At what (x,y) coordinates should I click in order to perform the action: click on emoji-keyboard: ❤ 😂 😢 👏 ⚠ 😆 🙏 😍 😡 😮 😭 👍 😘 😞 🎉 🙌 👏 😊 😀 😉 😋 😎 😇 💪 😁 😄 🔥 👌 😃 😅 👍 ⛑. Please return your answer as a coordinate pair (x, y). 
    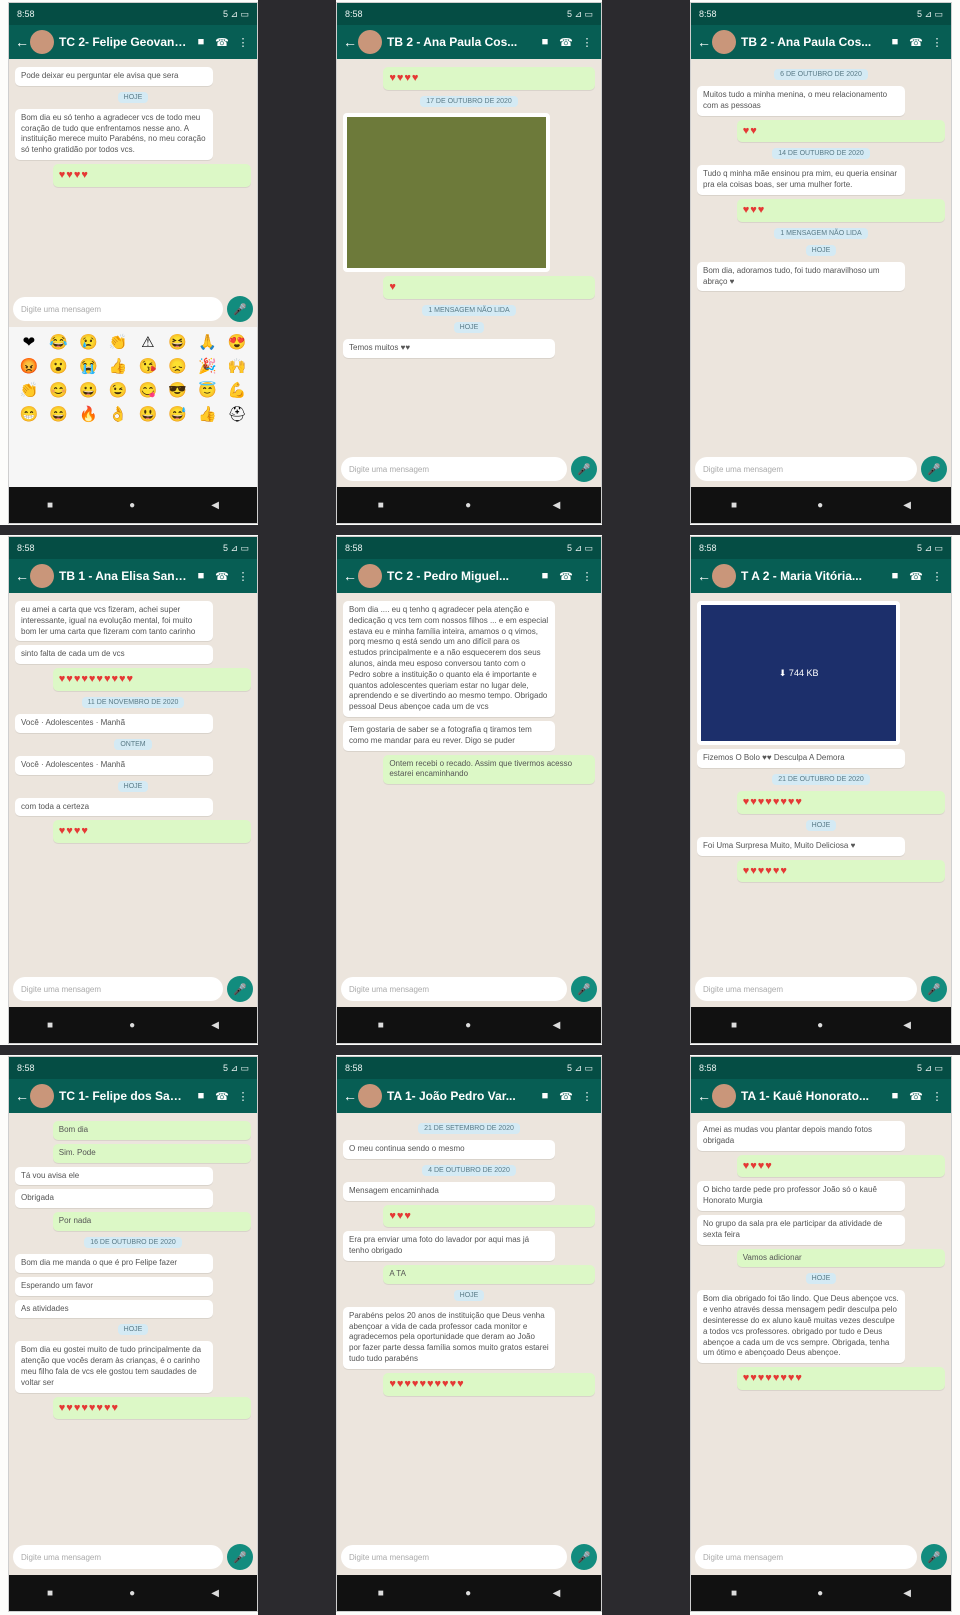
    Looking at the image, I should click on (133, 407).